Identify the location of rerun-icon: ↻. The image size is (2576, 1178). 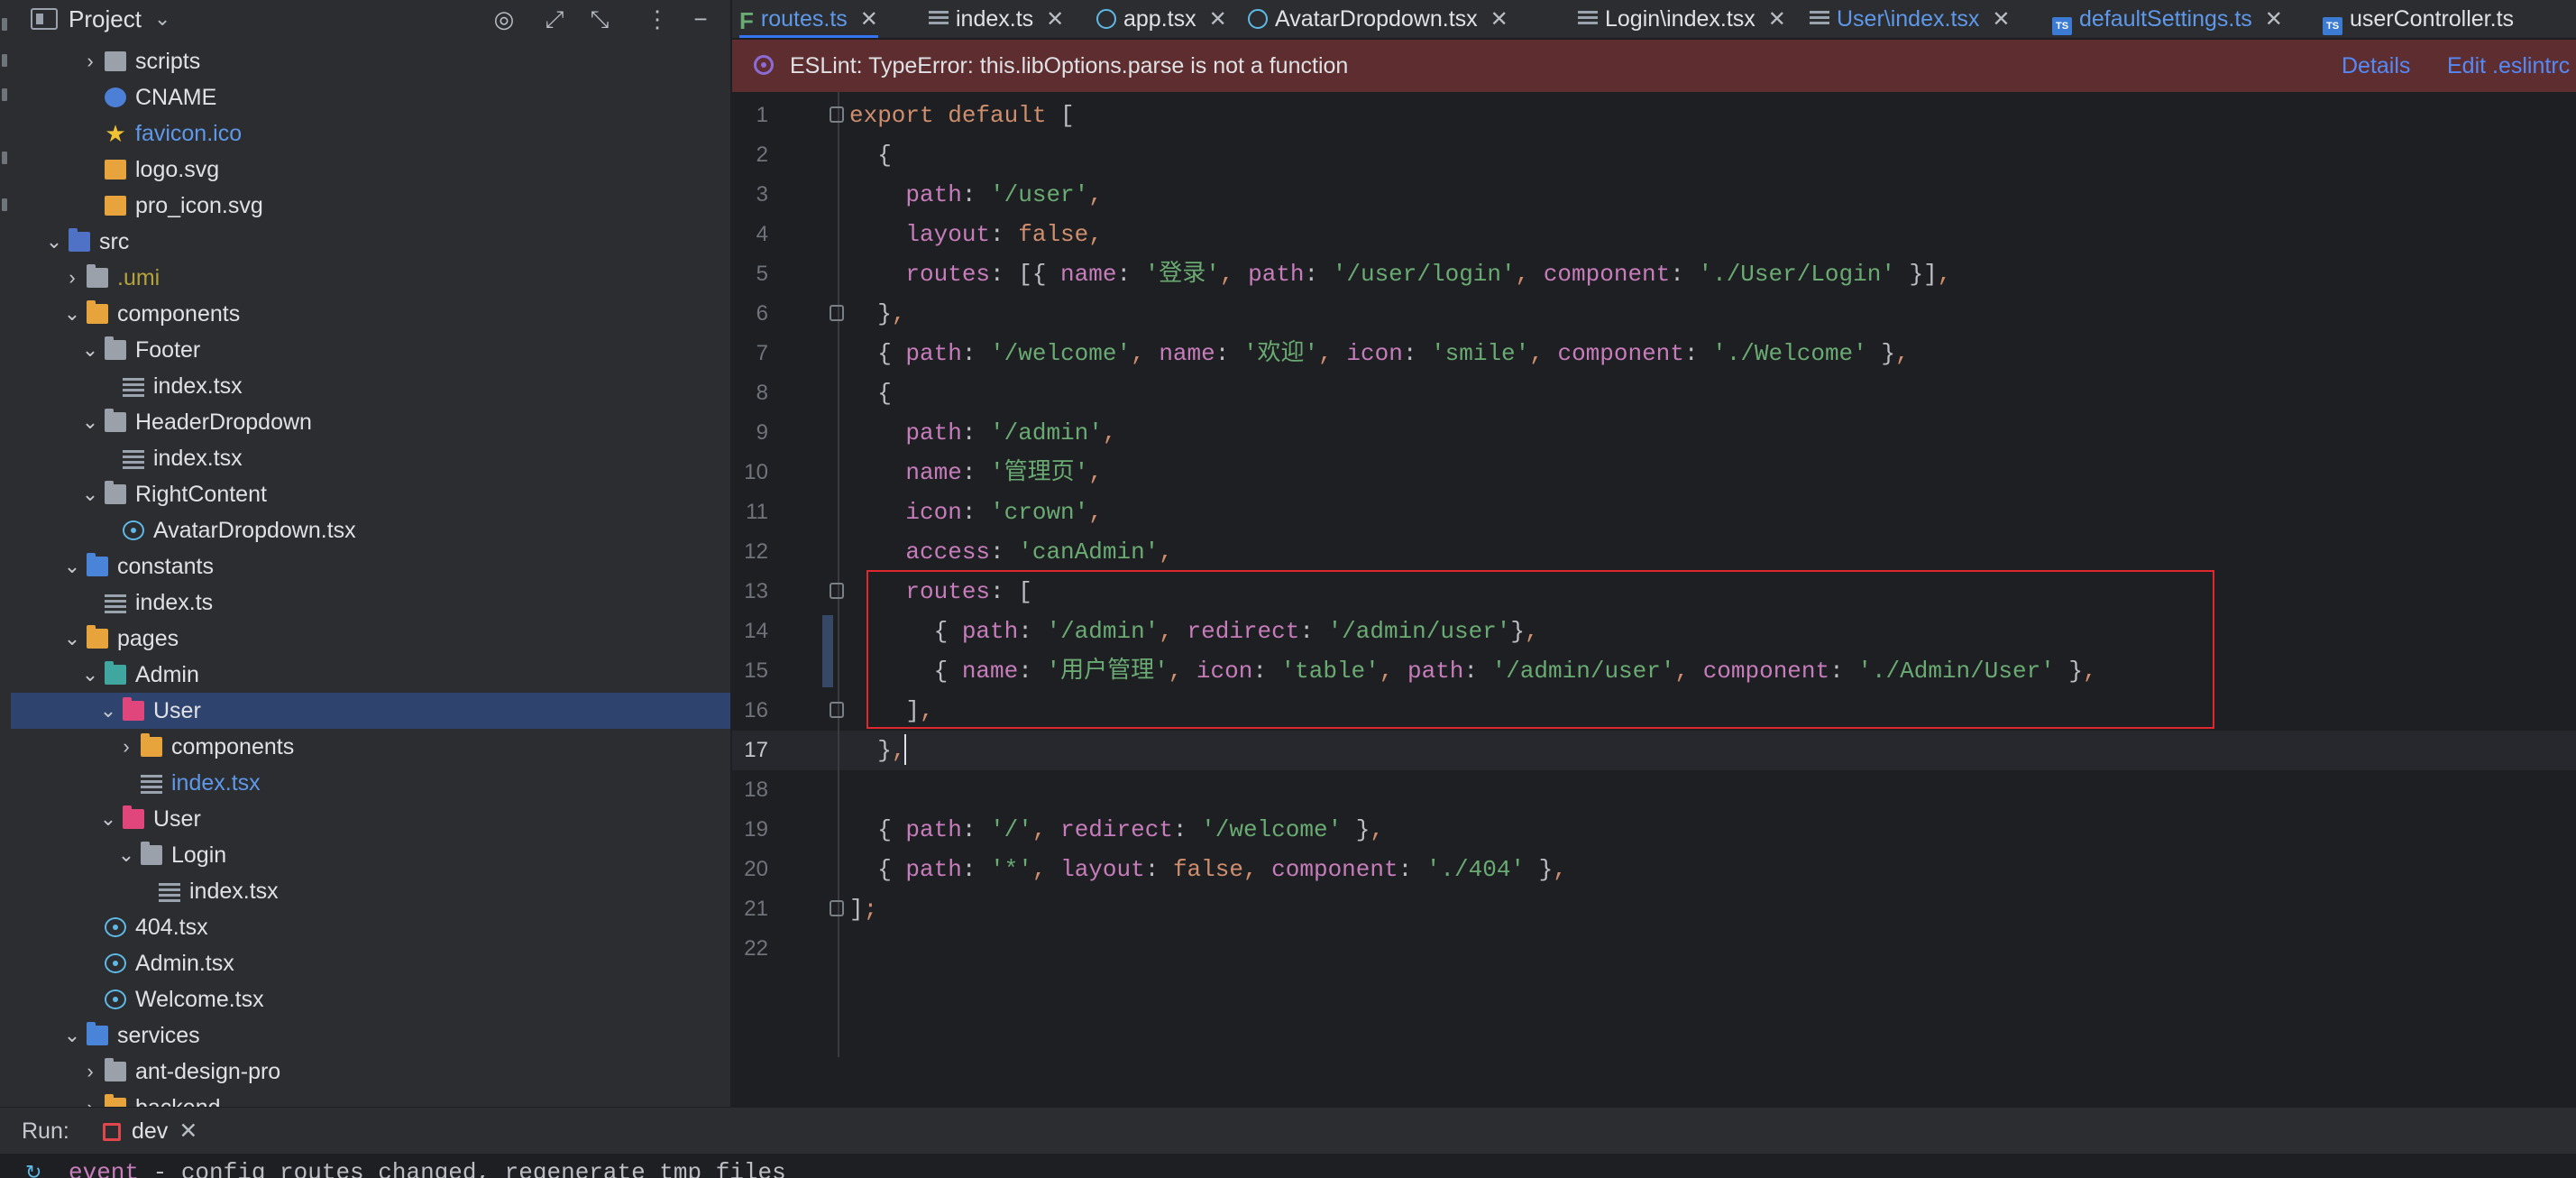
(35, 1170).